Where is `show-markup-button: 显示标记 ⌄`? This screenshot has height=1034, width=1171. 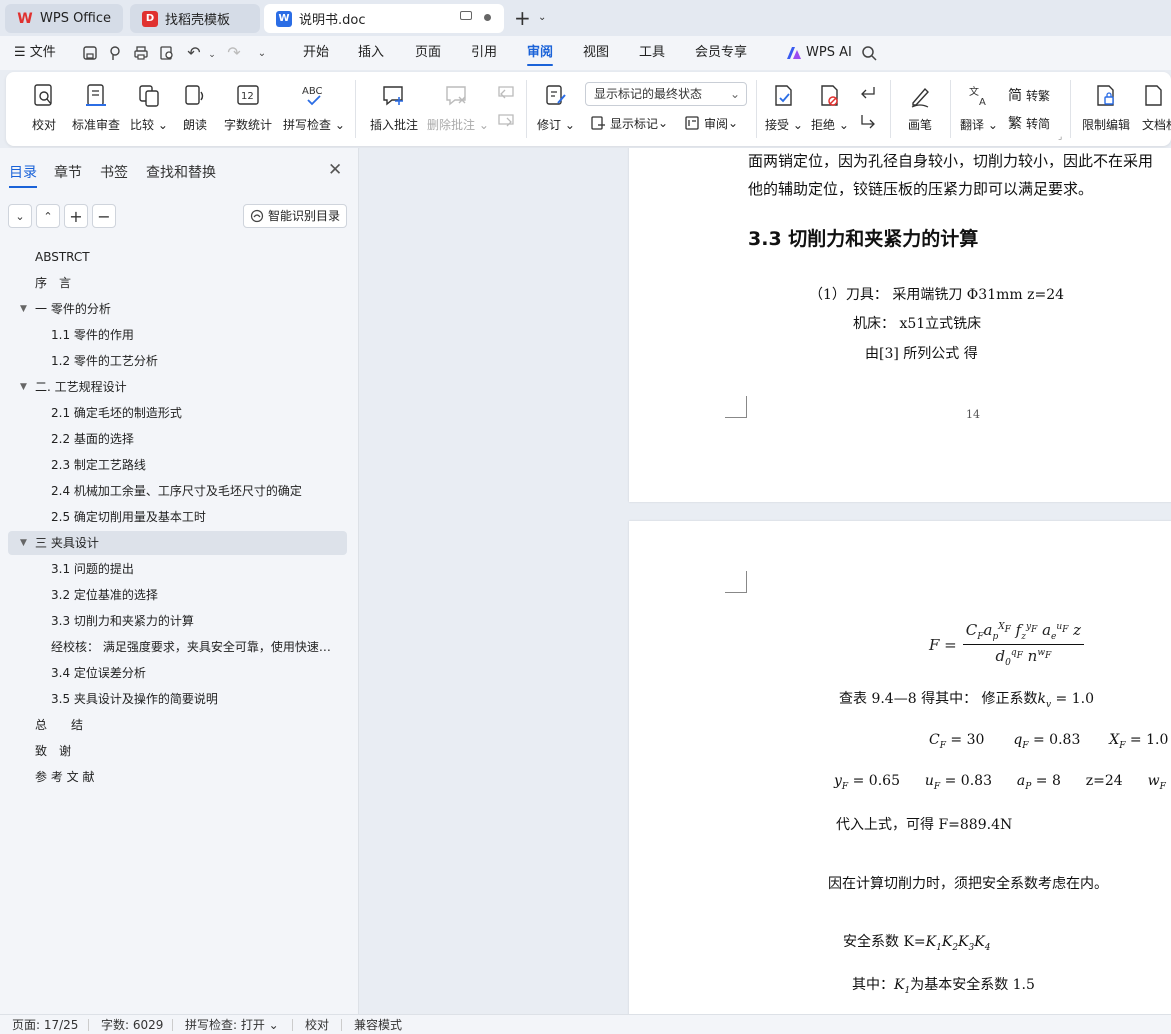 show-markup-button: 显示标记 ⌄ is located at coordinates (629, 123).